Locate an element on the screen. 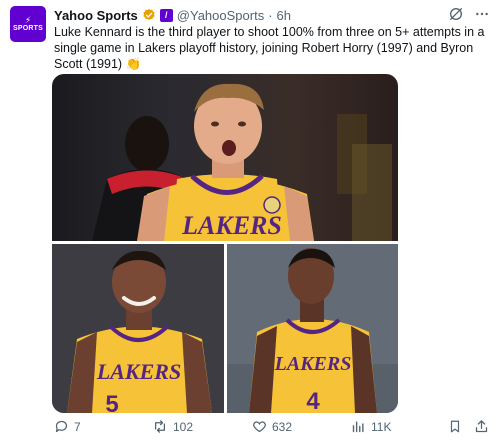 This screenshot has width=500, height=440. grok-icon is located at coordinates (456, 14).